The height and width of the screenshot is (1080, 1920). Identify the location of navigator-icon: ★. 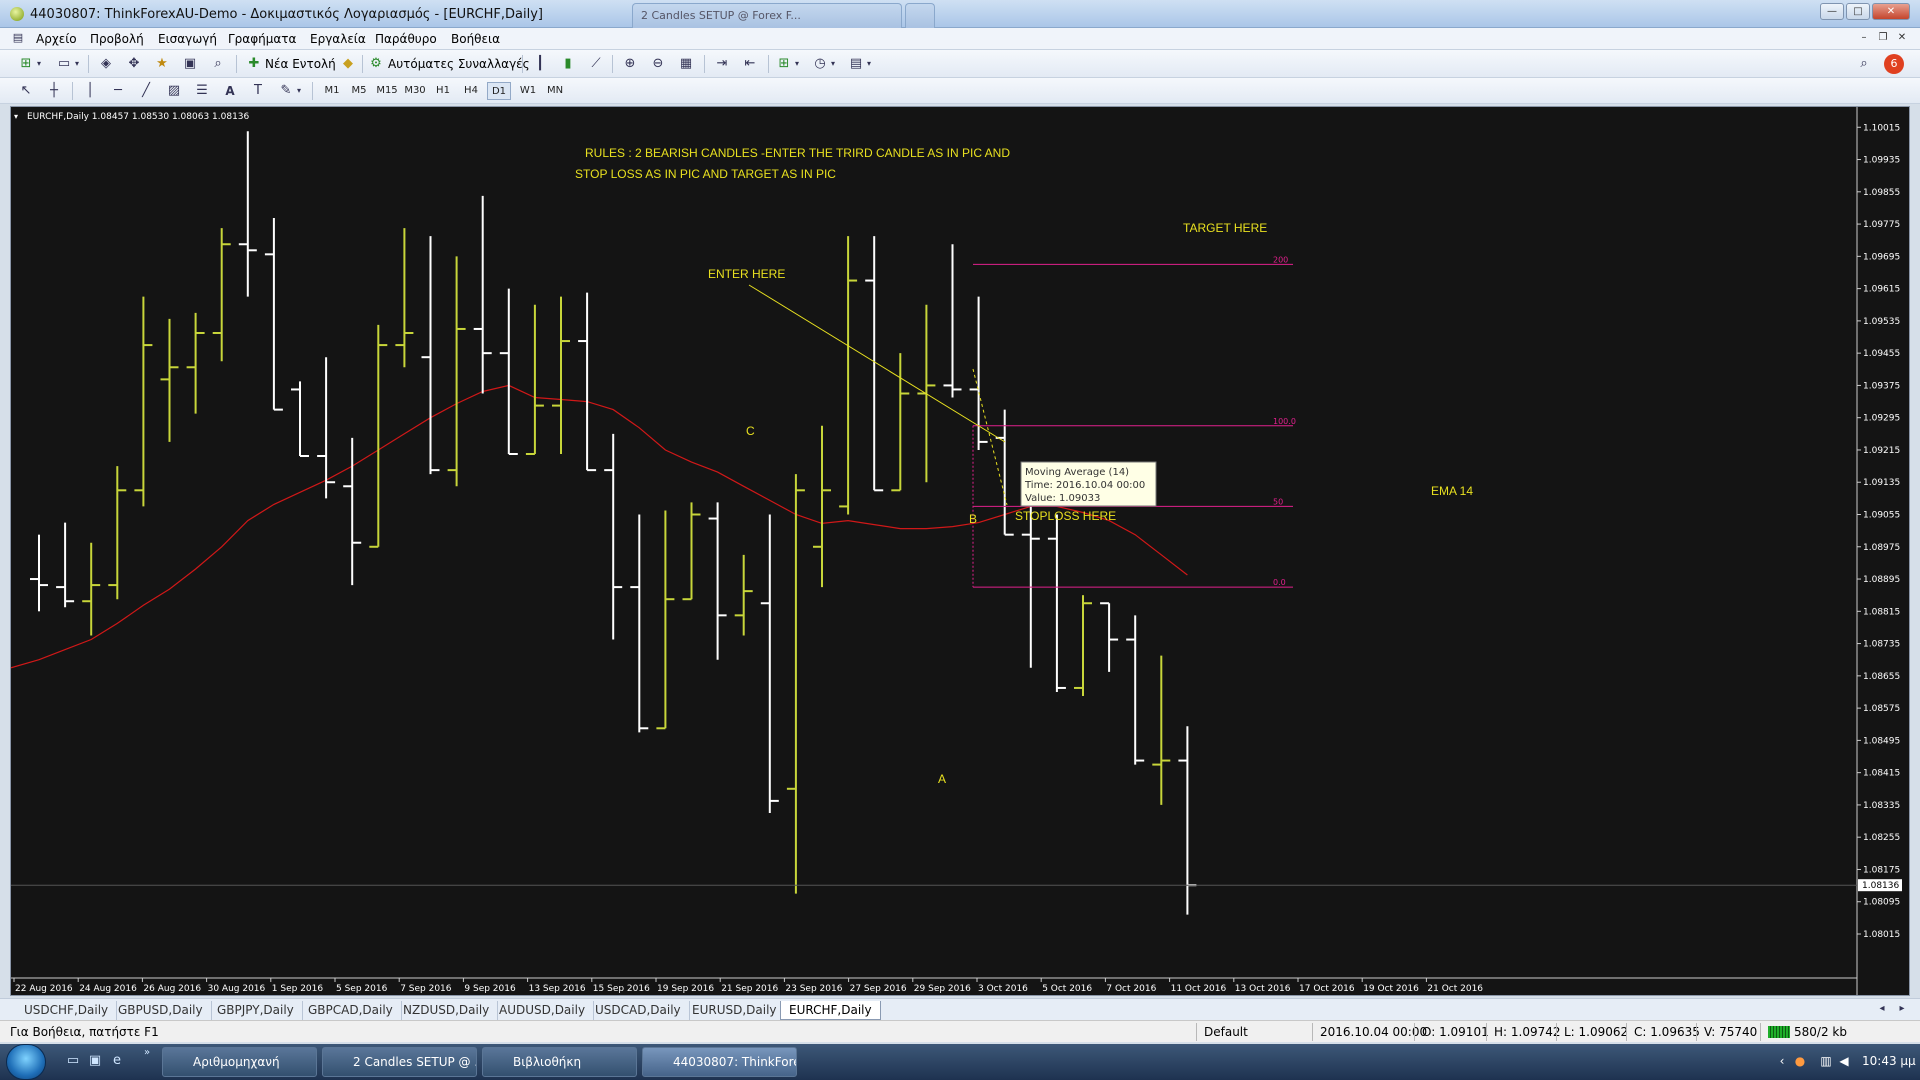
(162, 64).